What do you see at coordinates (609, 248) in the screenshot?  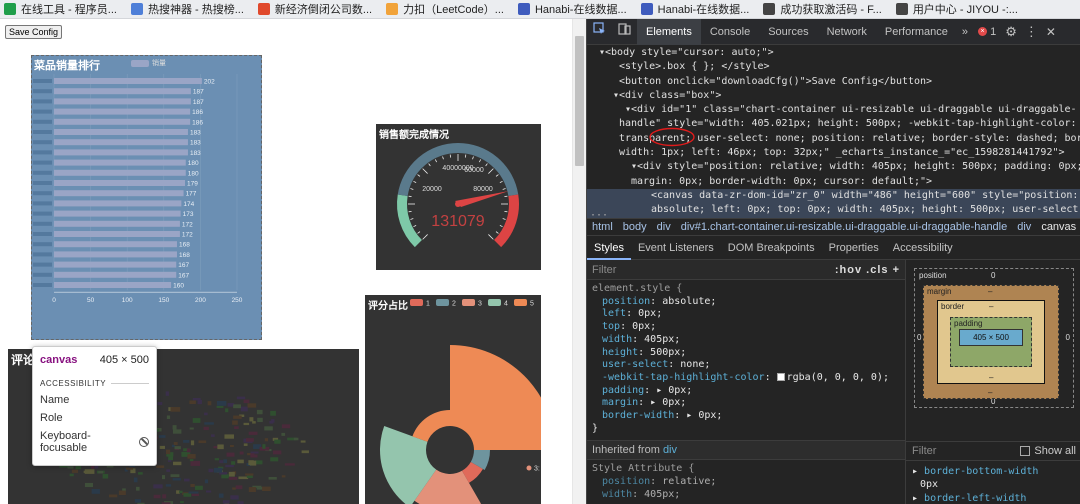 I see `sidebar-tab-styles: Styles` at bounding box center [609, 248].